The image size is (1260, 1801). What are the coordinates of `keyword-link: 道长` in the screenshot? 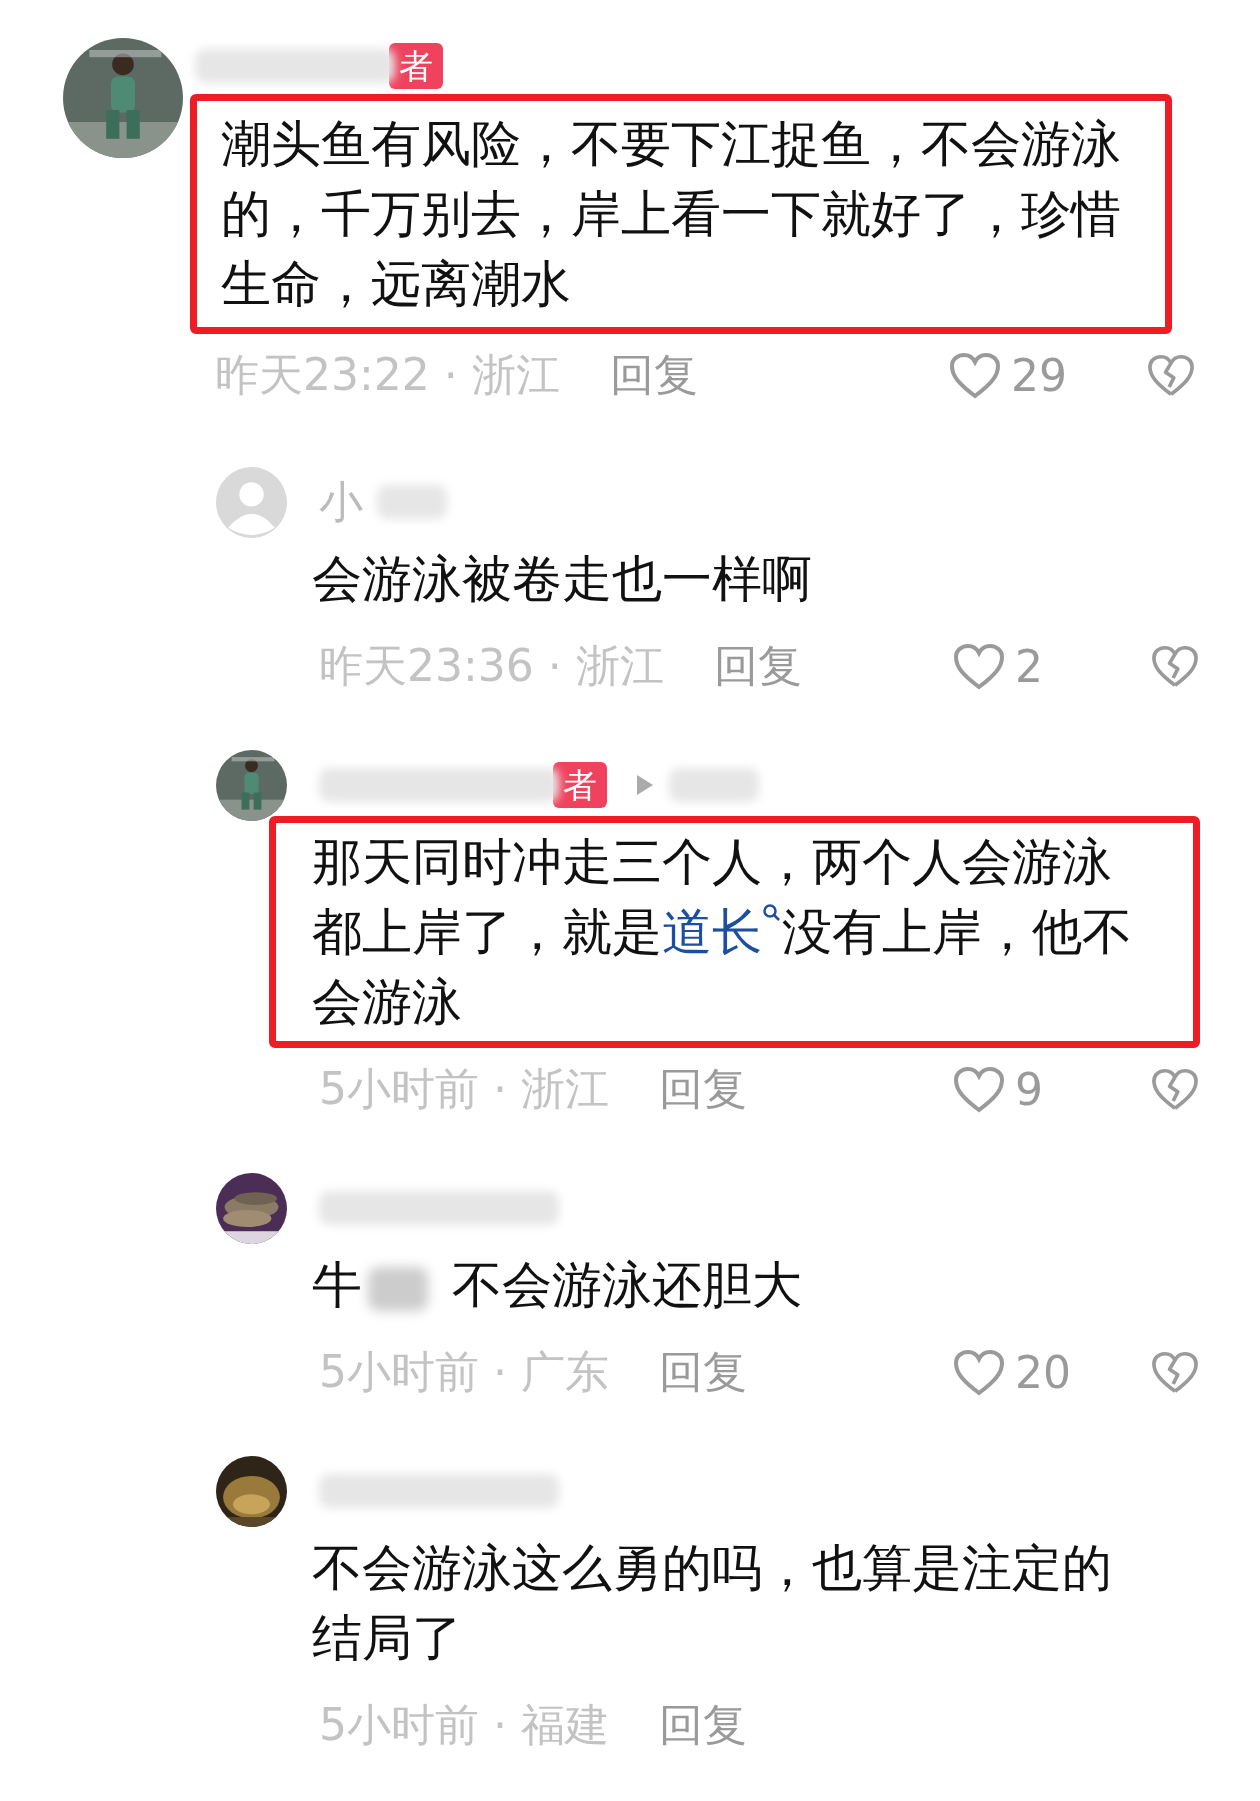 It's located at (722, 932).